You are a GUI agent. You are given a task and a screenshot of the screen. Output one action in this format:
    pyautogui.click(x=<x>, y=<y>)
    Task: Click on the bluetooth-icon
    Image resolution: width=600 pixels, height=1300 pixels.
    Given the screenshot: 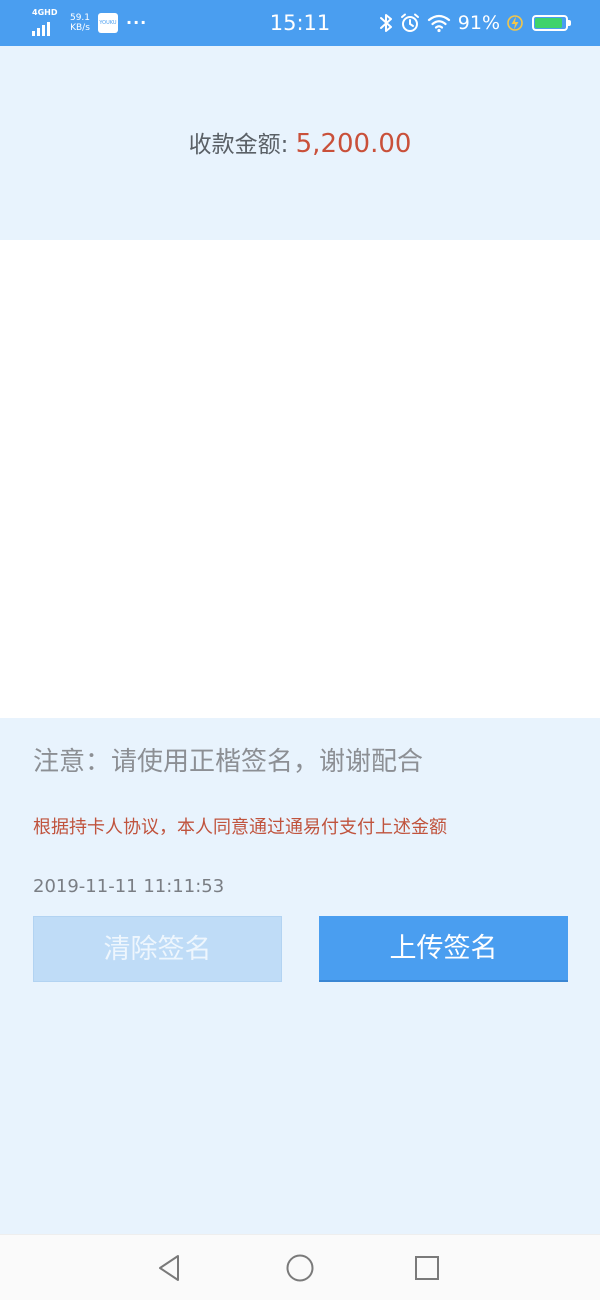 What is the action you would take?
    pyautogui.click(x=385, y=23)
    